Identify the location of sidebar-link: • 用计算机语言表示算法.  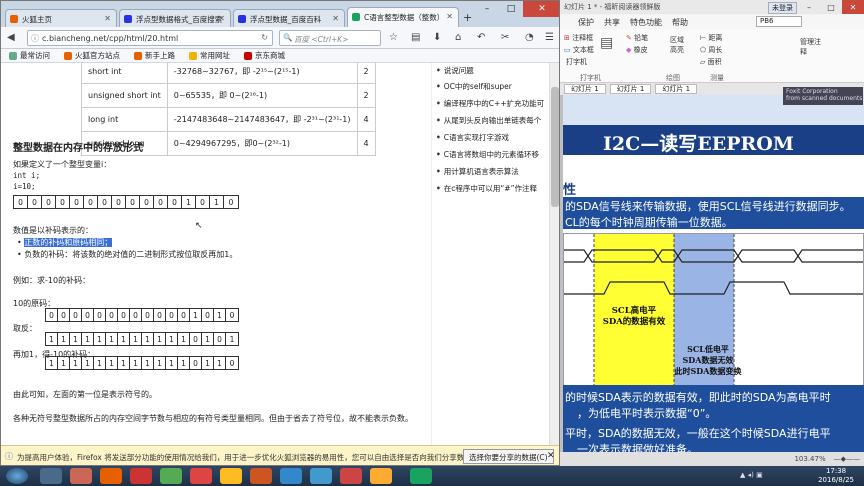
(492, 171).